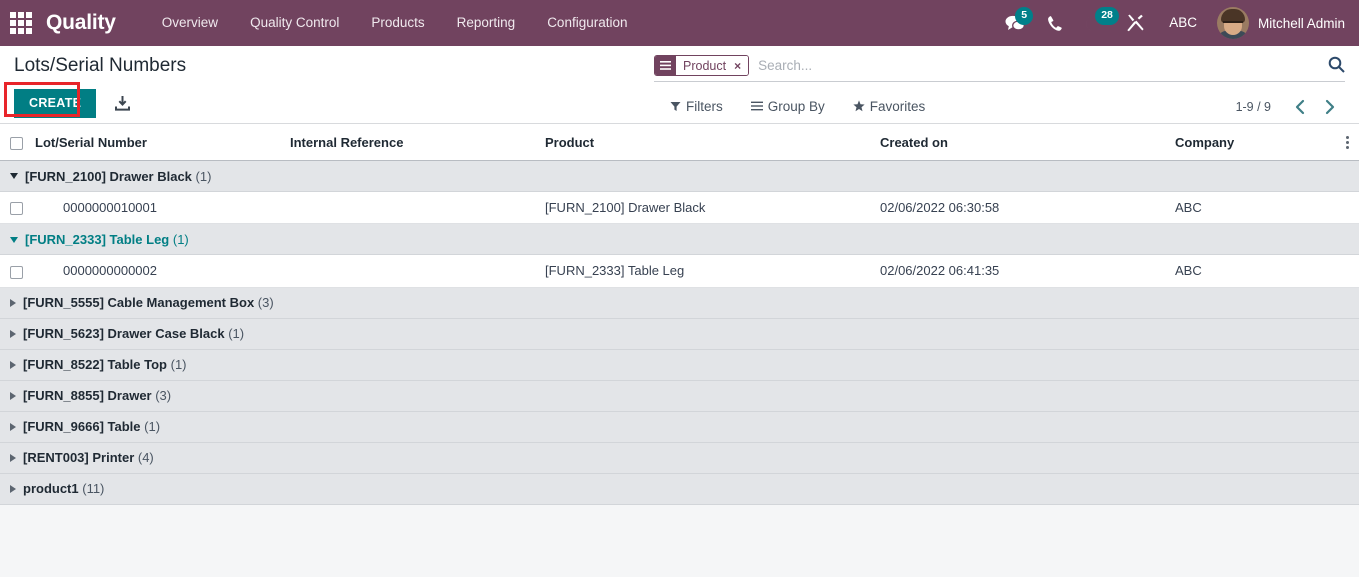 The height and width of the screenshot is (577, 1359). I want to click on group-by-label: Group By, so click(796, 106).